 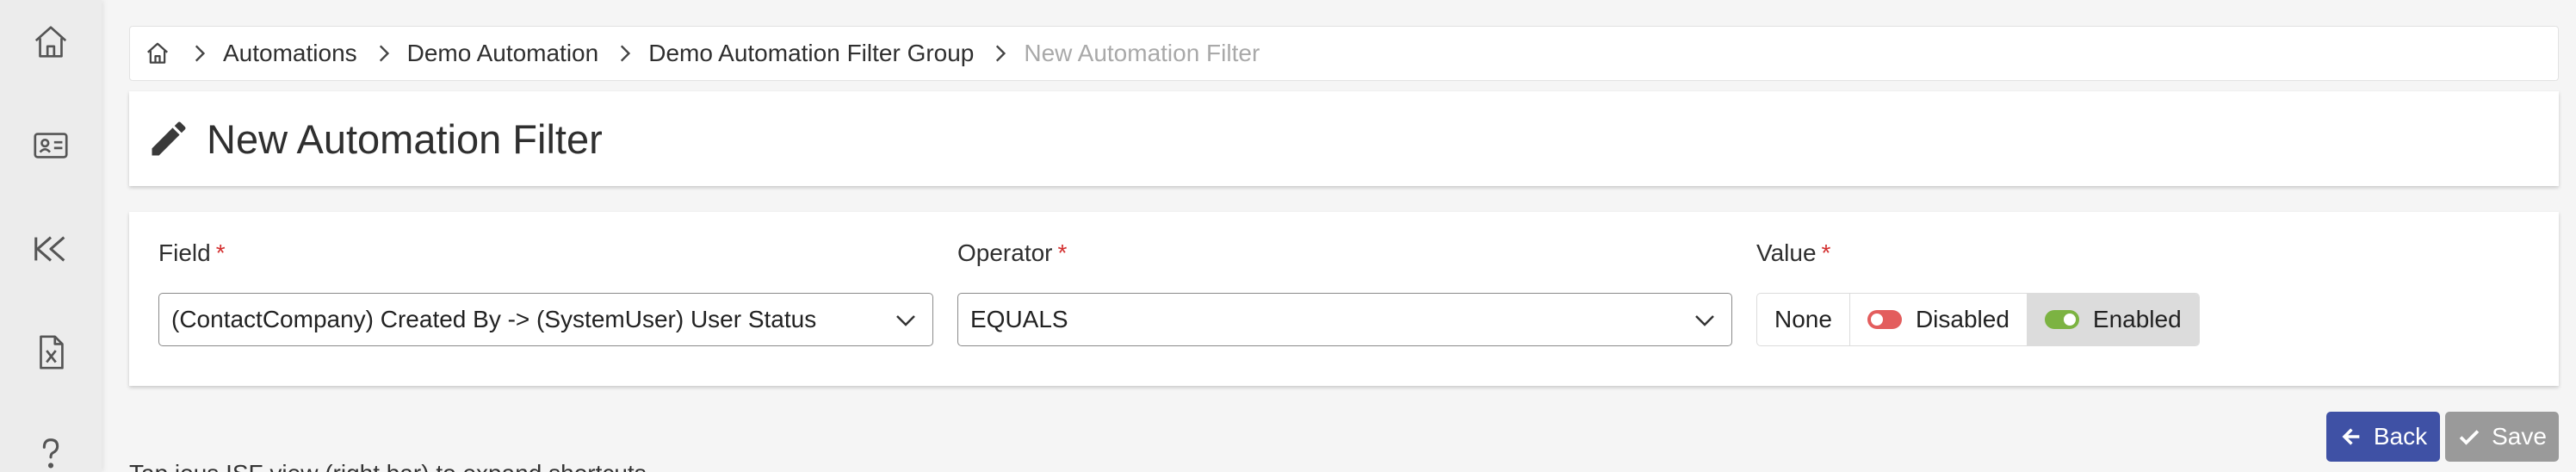 What do you see at coordinates (2113, 319) in the screenshot?
I see `value-option-enabled: Enabled` at bounding box center [2113, 319].